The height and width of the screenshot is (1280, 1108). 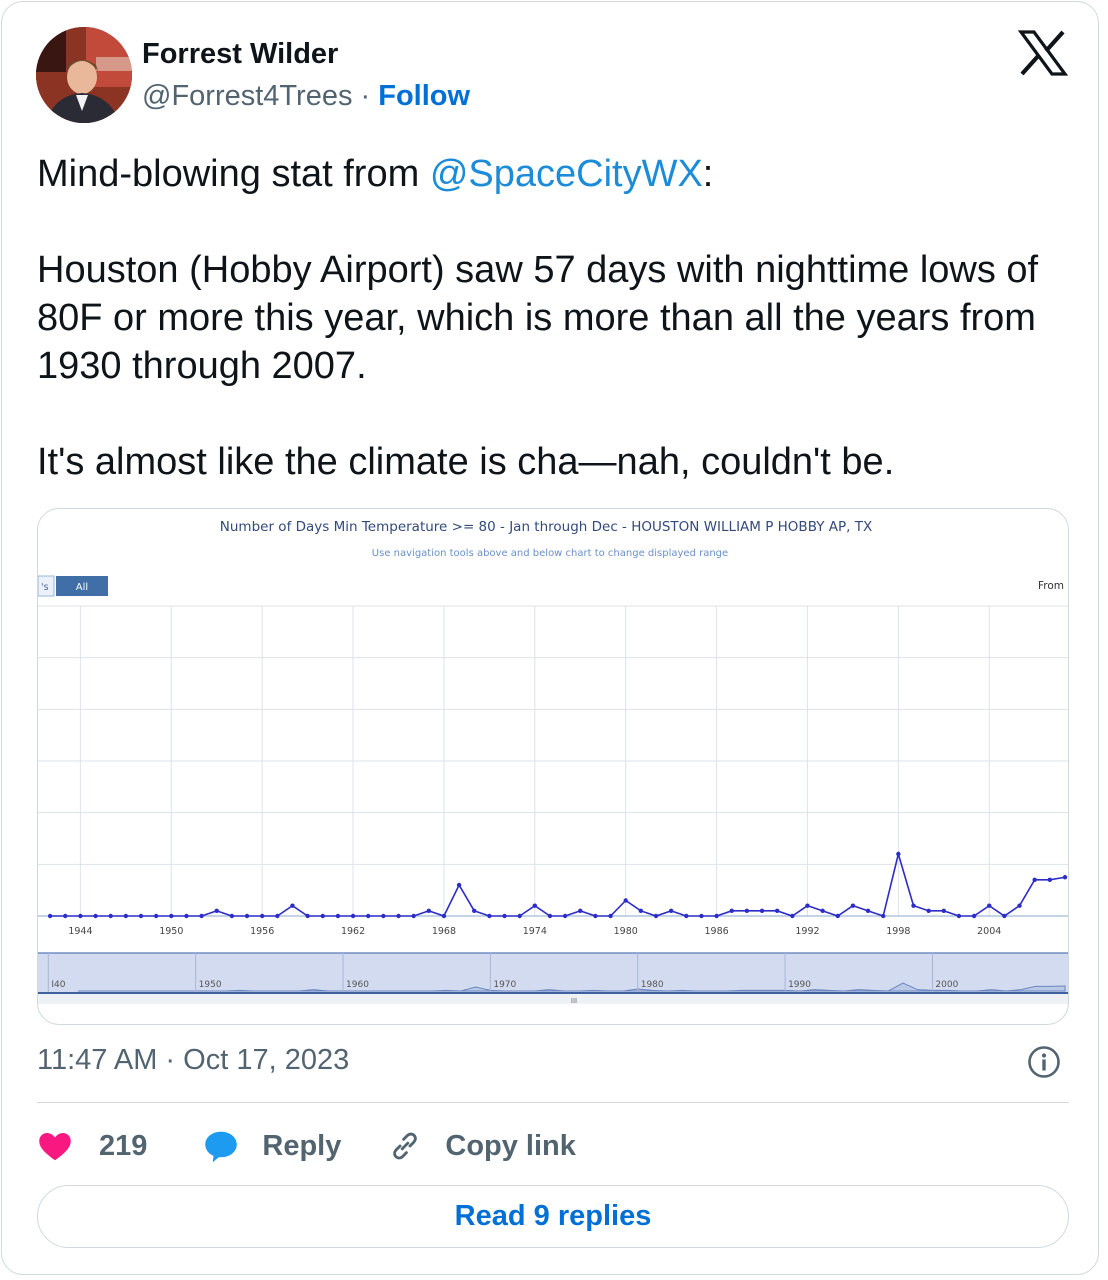 I want to click on x-tick-label: 1986, so click(x=716, y=931).